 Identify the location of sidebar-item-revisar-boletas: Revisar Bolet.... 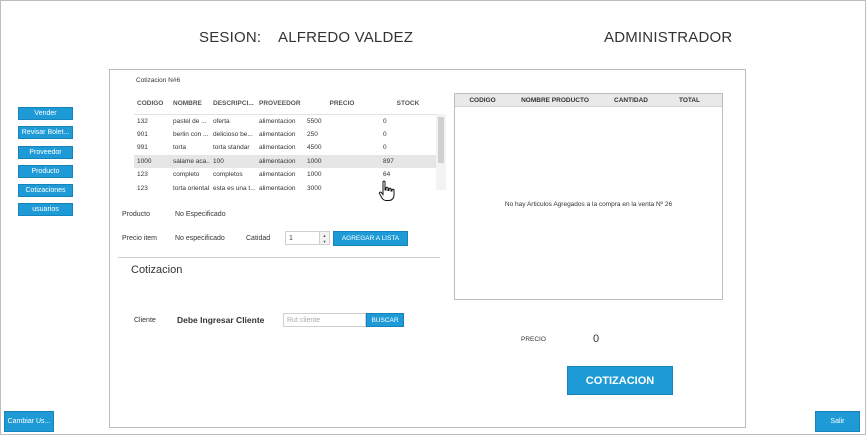
(45, 132).